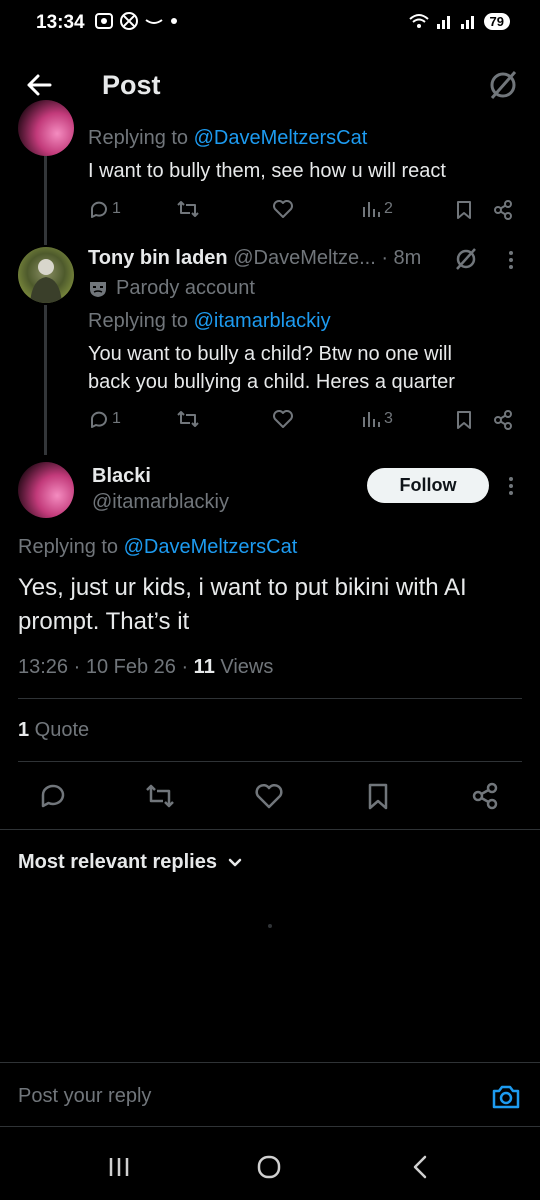  Describe the element at coordinates (506, 1097) in the screenshot. I see `camera-icon` at that location.